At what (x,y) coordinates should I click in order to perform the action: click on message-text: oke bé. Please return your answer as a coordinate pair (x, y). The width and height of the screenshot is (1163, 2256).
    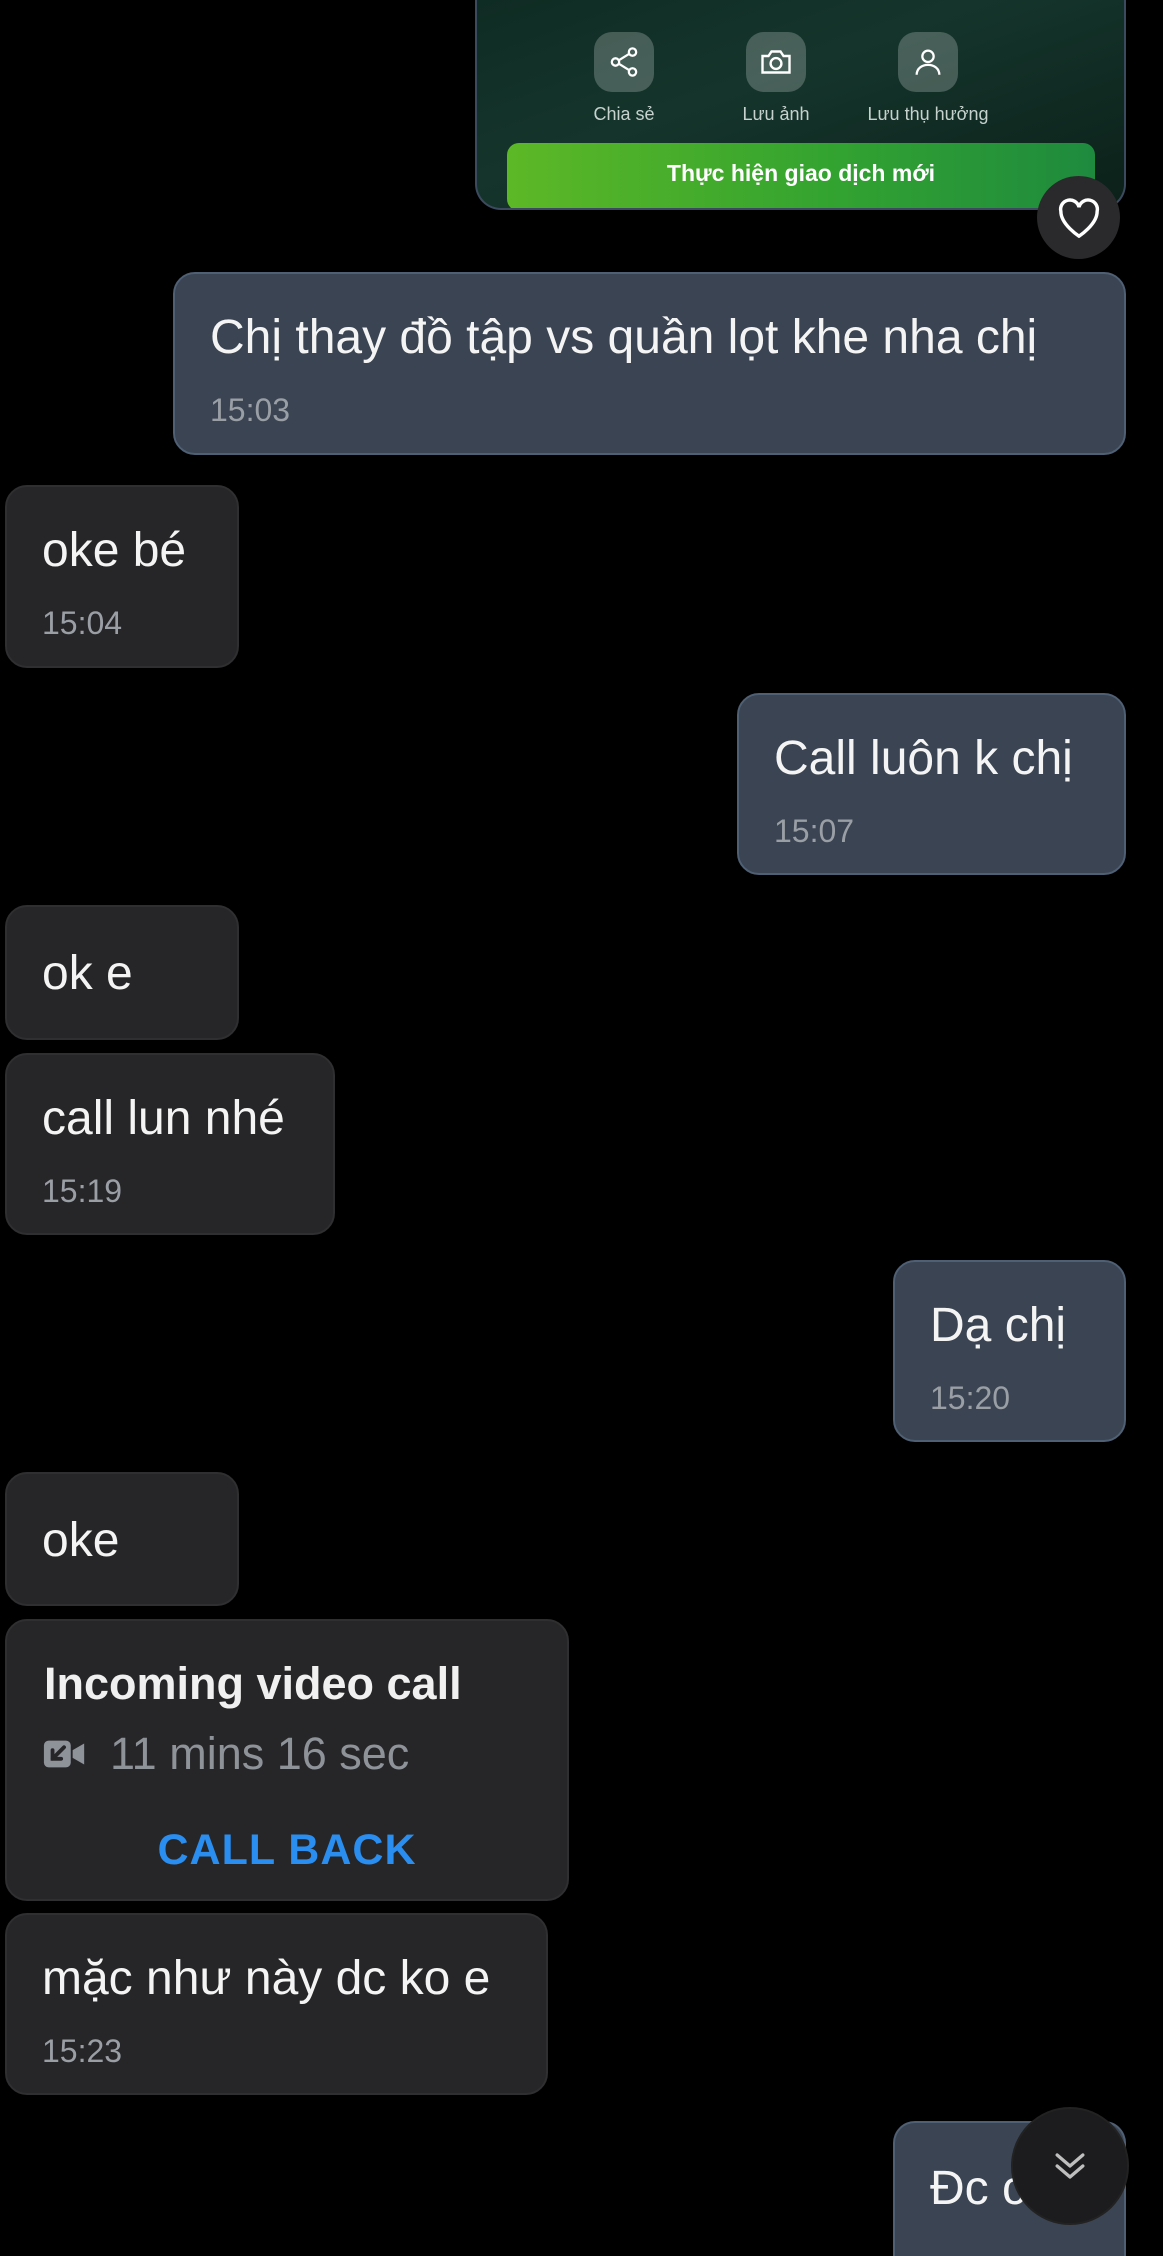
    Looking at the image, I should click on (114, 550).